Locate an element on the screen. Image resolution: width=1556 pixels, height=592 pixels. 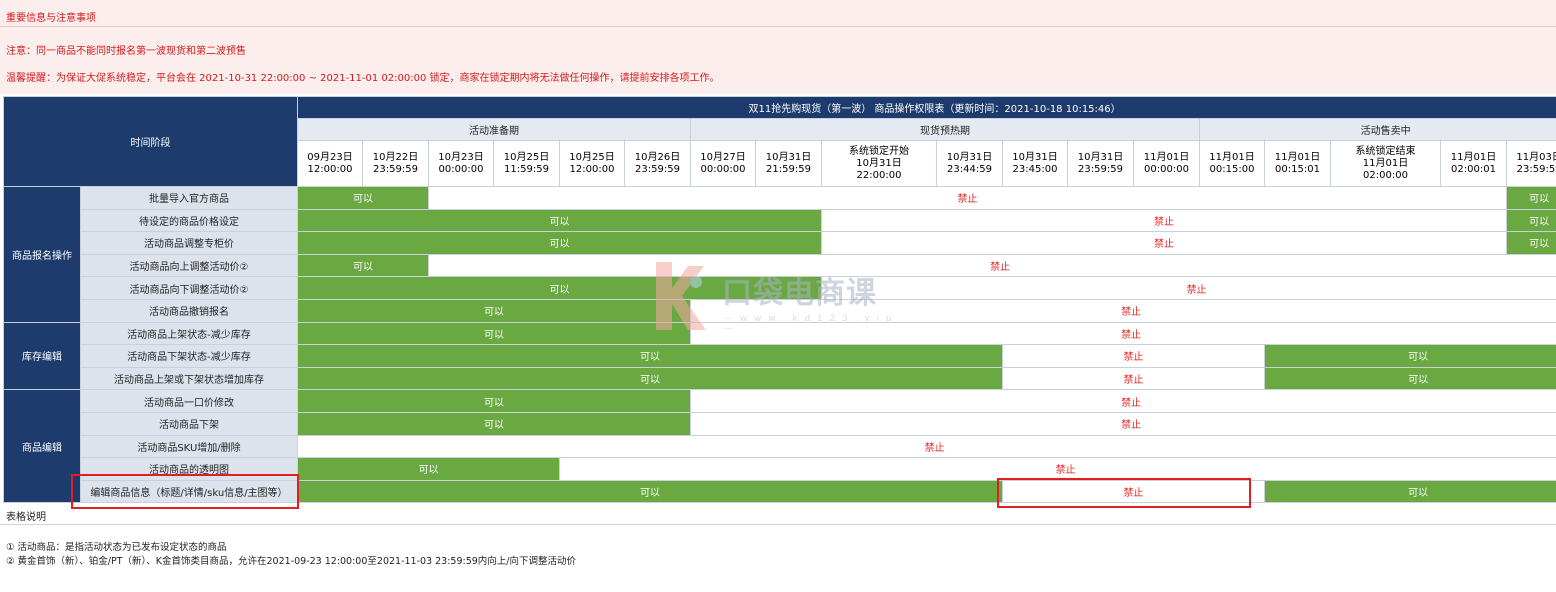
time-cell: 11月01日 00:15:01 is located at coordinates (1297, 163).